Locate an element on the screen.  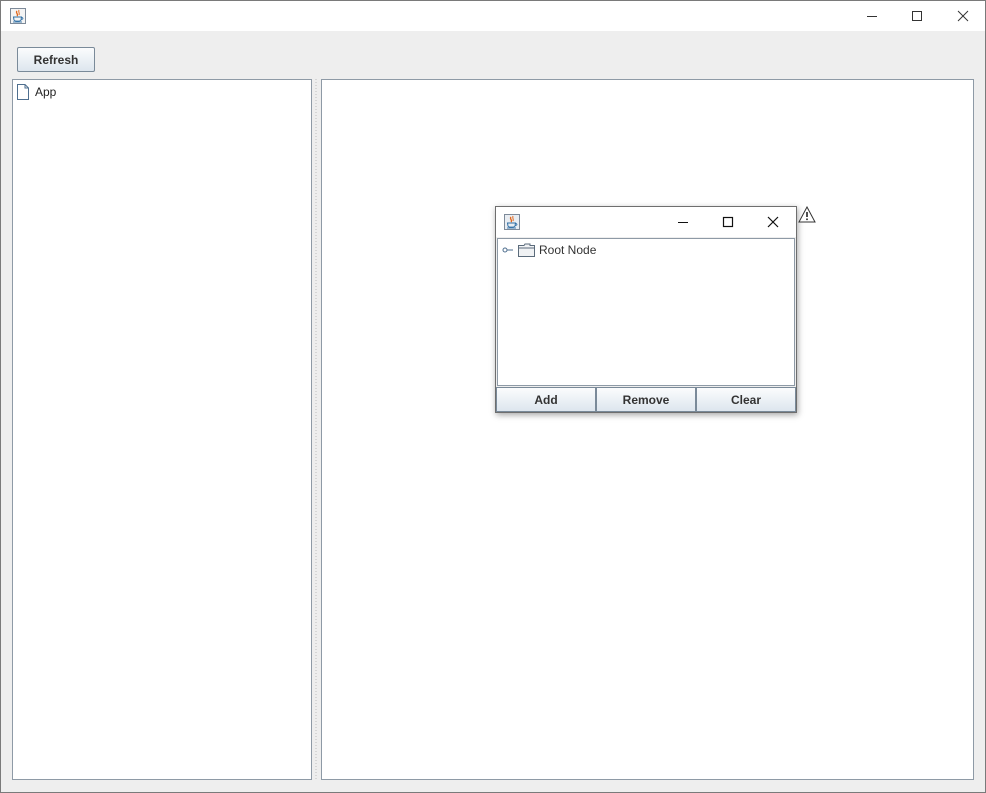
internal-minimize-button is located at coordinates (683, 222).